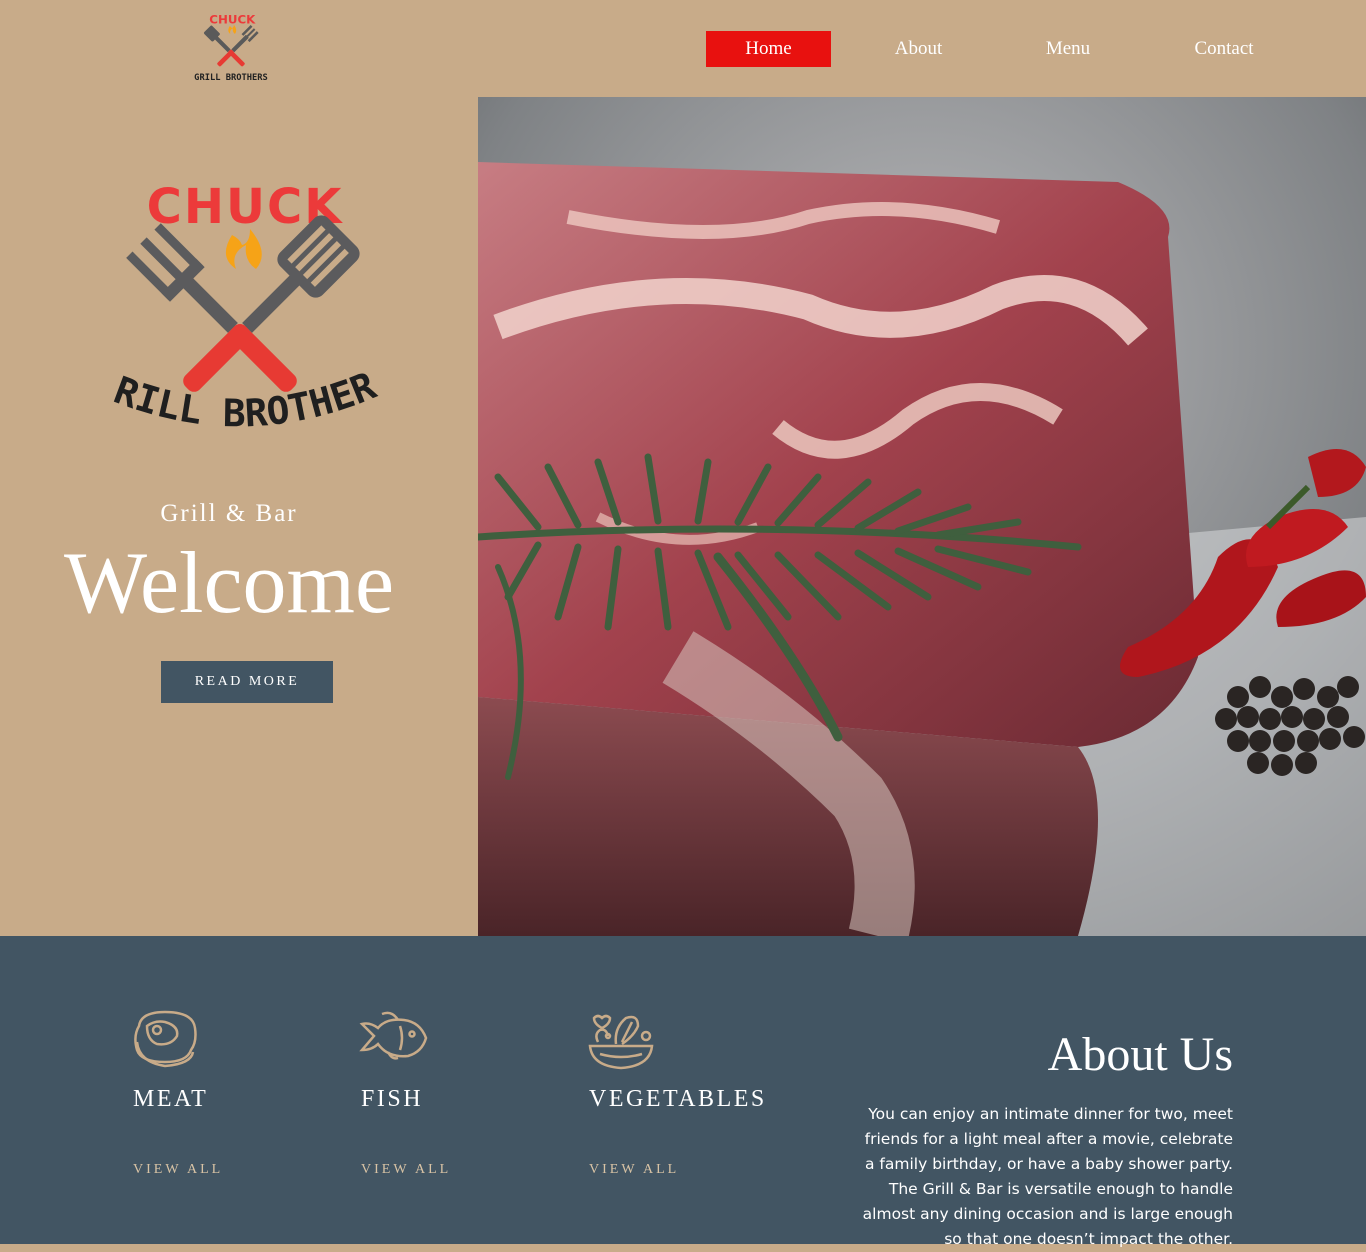 The image size is (1366, 1252). Describe the element at coordinates (1224, 49) in the screenshot. I see `nav-contact: Contact` at that location.